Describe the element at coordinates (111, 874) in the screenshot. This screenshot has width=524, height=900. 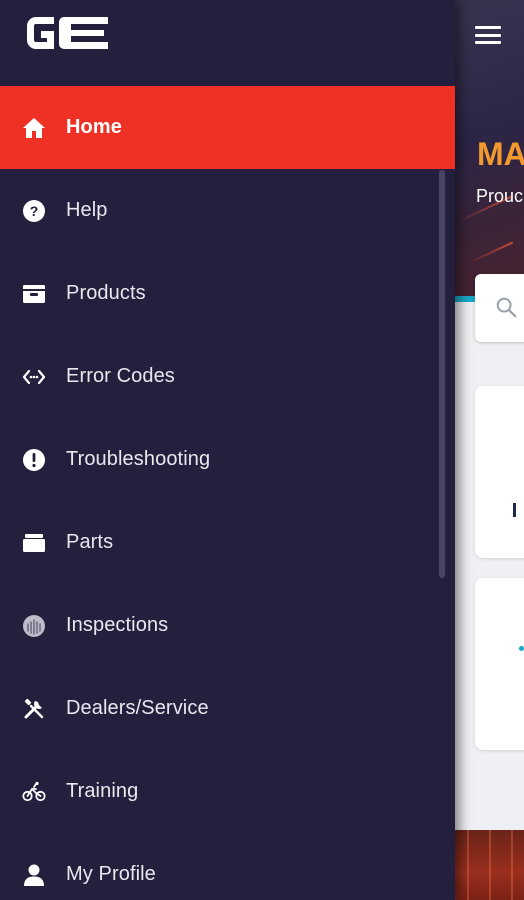
I see `menu-item-label: My Profile` at that location.